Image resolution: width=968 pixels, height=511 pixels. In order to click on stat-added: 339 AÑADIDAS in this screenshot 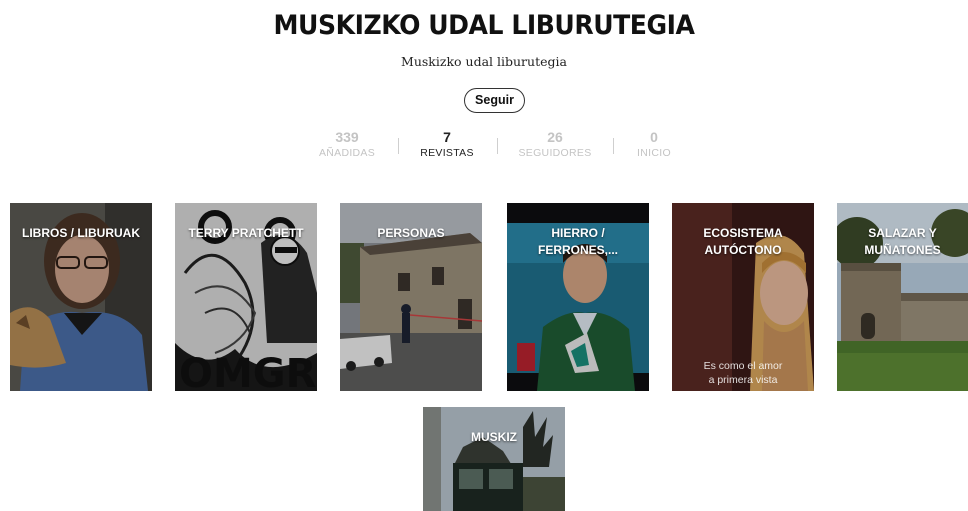, I will do `click(347, 144)`.